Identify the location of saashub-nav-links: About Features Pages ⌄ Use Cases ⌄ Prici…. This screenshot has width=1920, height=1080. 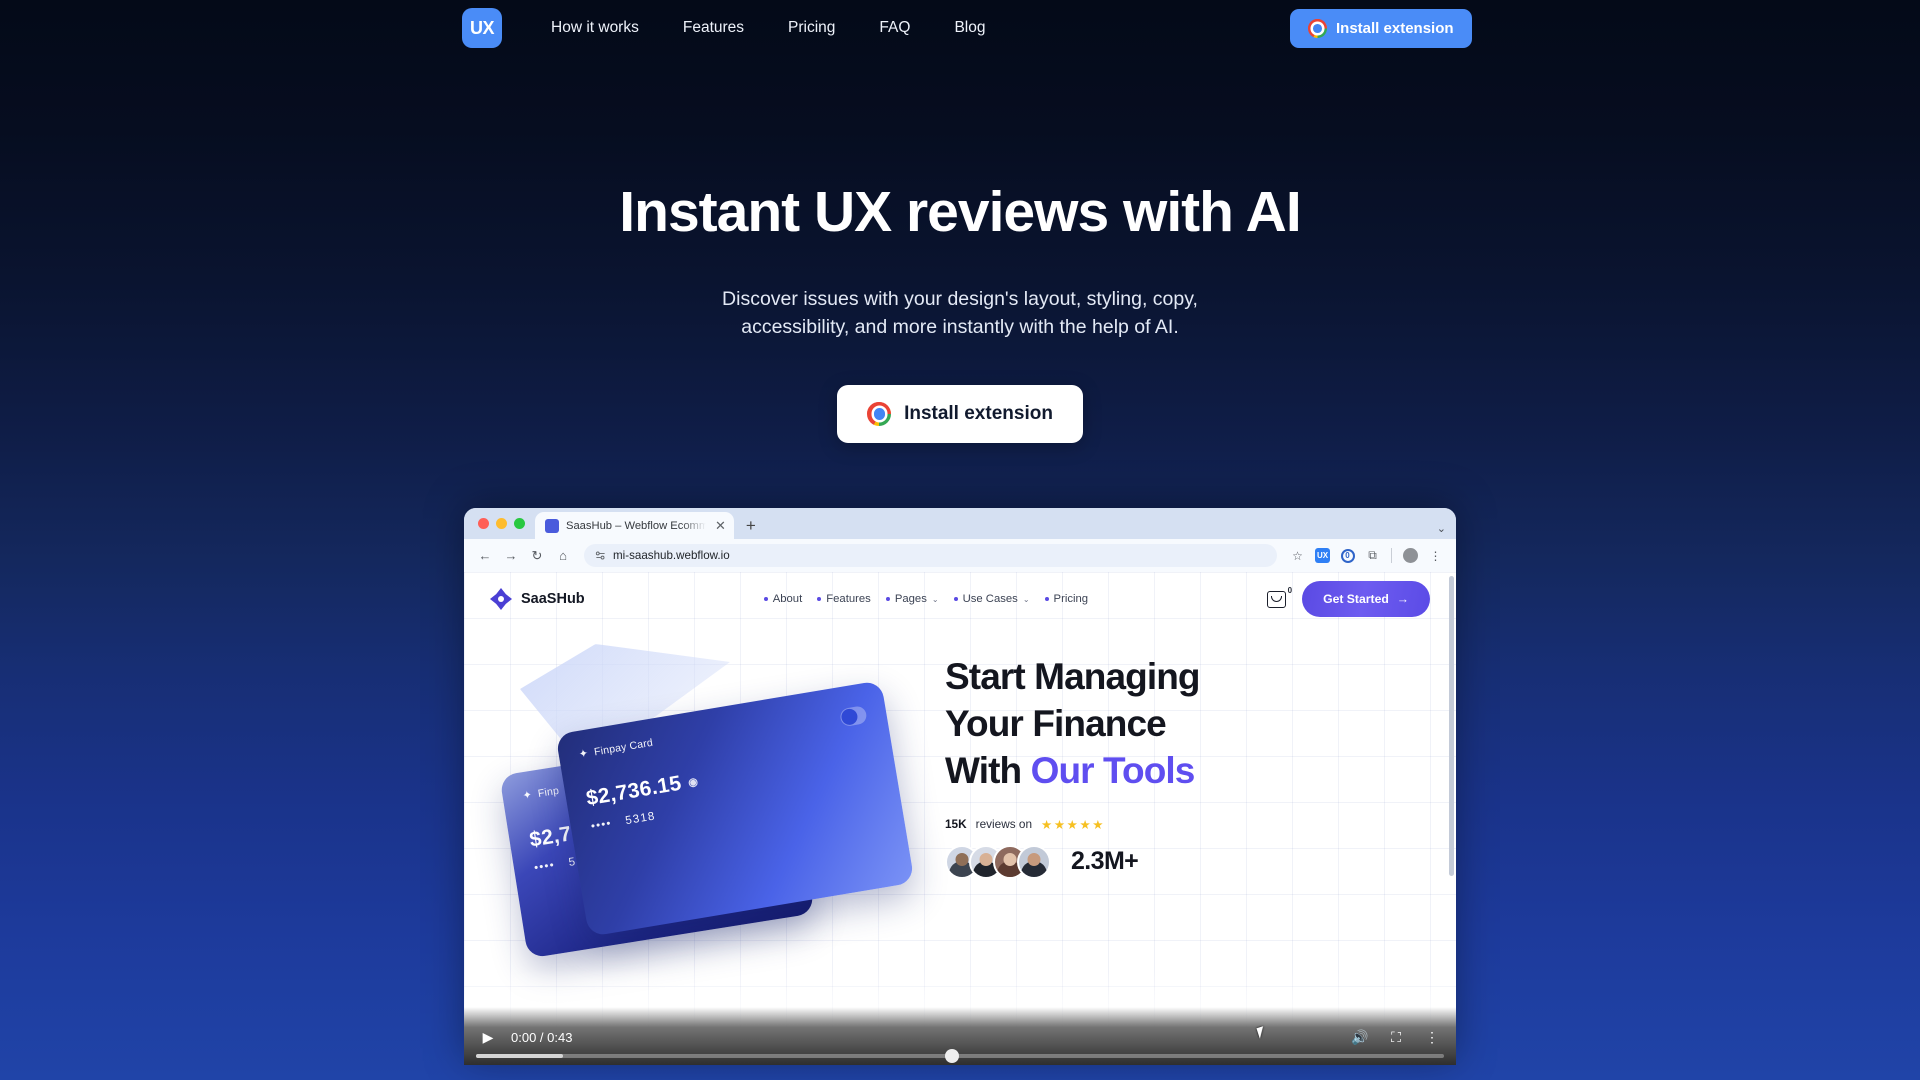
(926, 599).